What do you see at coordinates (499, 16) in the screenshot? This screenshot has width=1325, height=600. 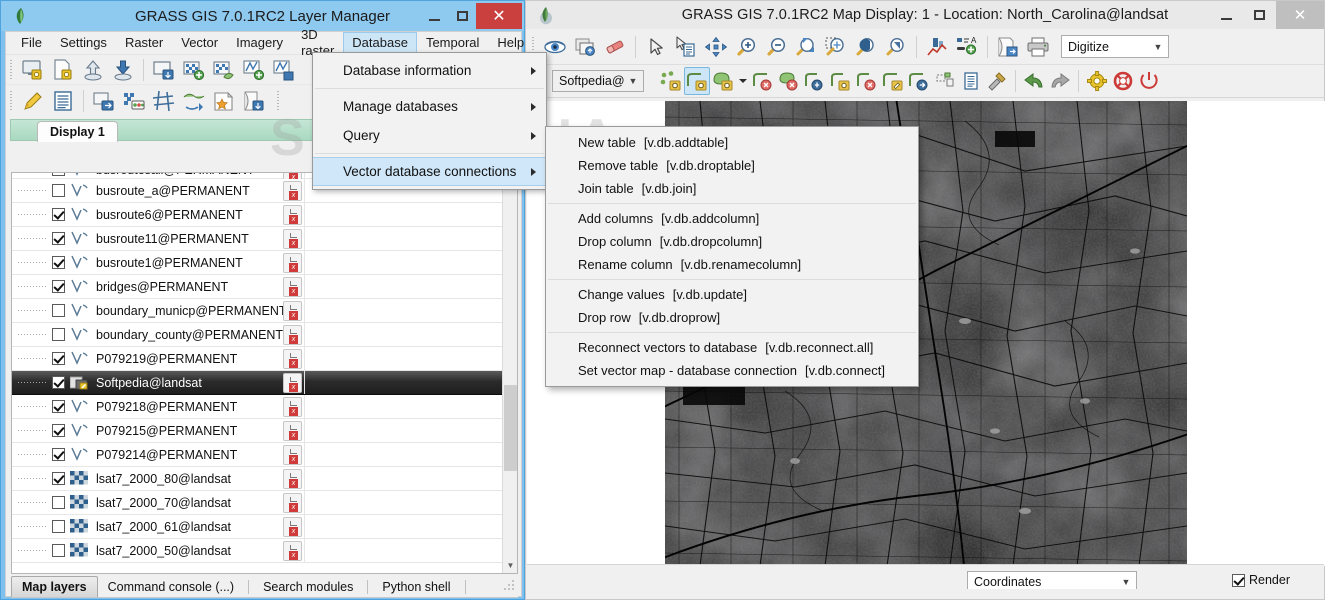 I see `lm-close-button: ✕` at bounding box center [499, 16].